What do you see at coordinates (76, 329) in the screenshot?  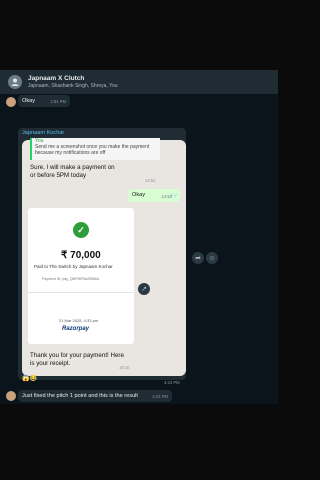 I see `razorpay-logo: Razorpay` at bounding box center [76, 329].